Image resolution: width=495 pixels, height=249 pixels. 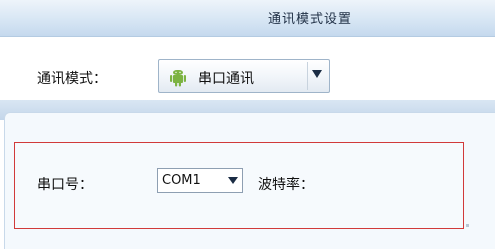 I want to click on resize-grip, so click(x=467, y=225).